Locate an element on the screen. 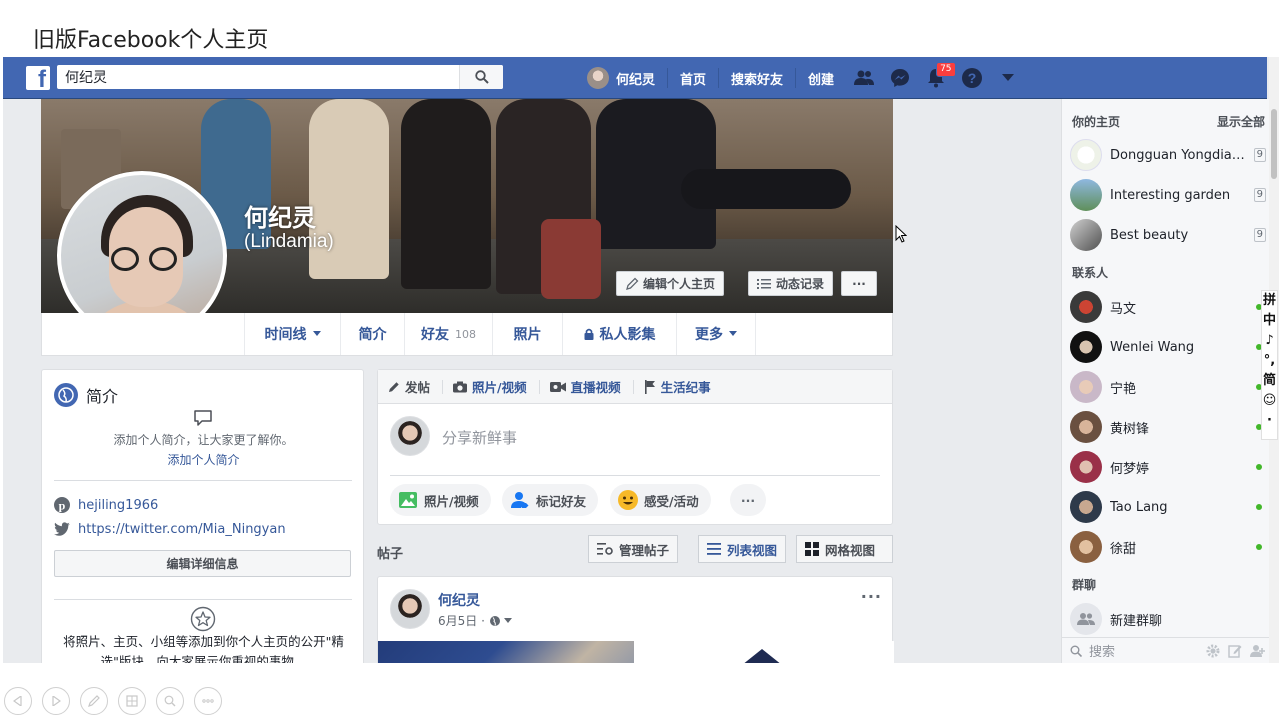 The width and height of the screenshot is (1280, 720). contact-name: 徐甜 is located at coordinates (1123, 549).